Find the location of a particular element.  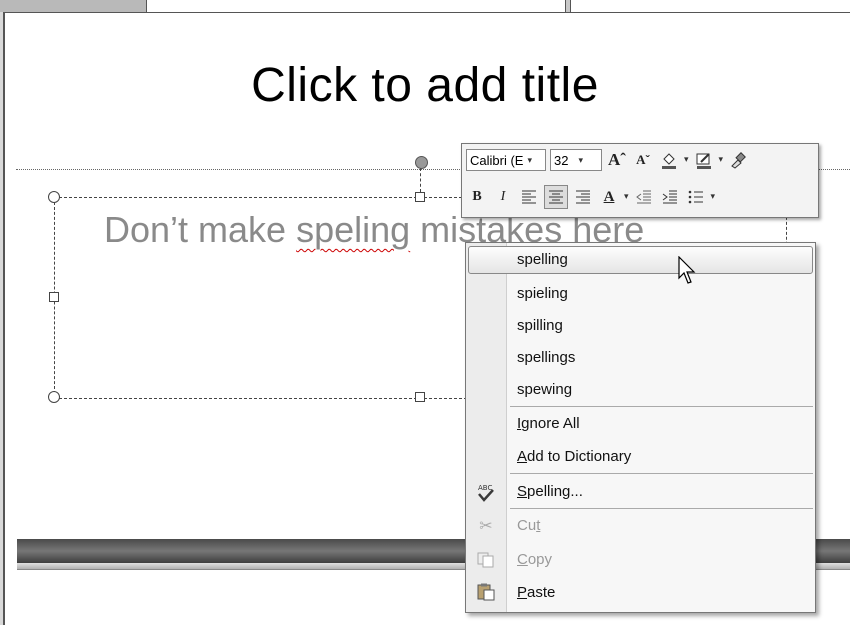

bullet-list-icon is located at coordinates (695, 197).